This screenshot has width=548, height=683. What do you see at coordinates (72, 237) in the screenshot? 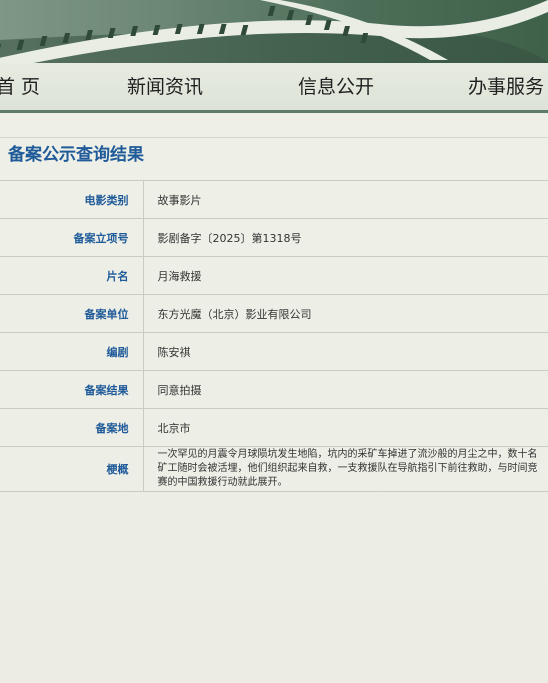
I see `field-label-filing-number: 备案立项号` at bounding box center [72, 237].